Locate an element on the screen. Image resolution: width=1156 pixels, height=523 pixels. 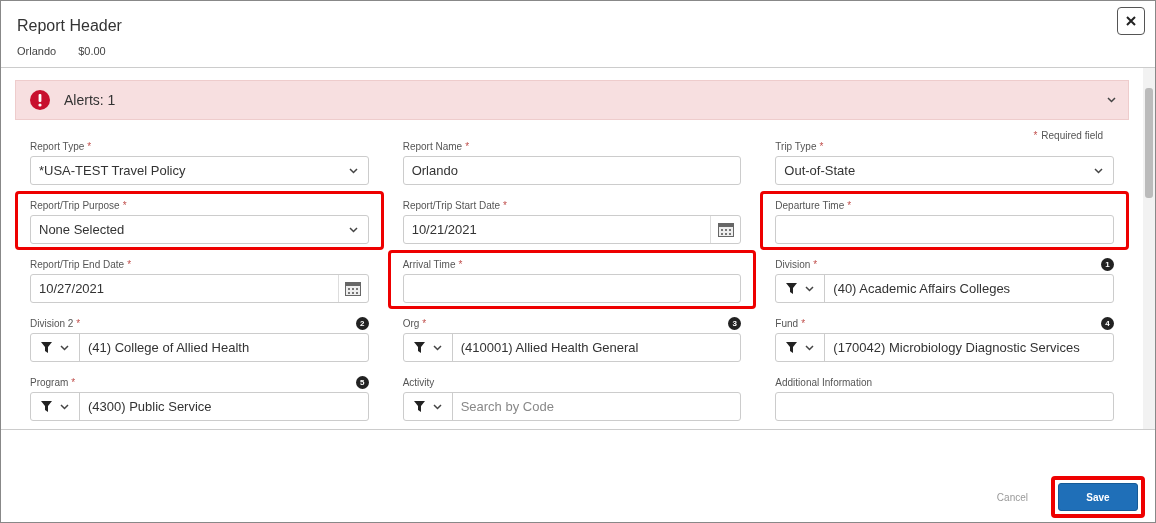
field-value: (40) Academic Affairs Colleges is located at coordinates (922, 288).